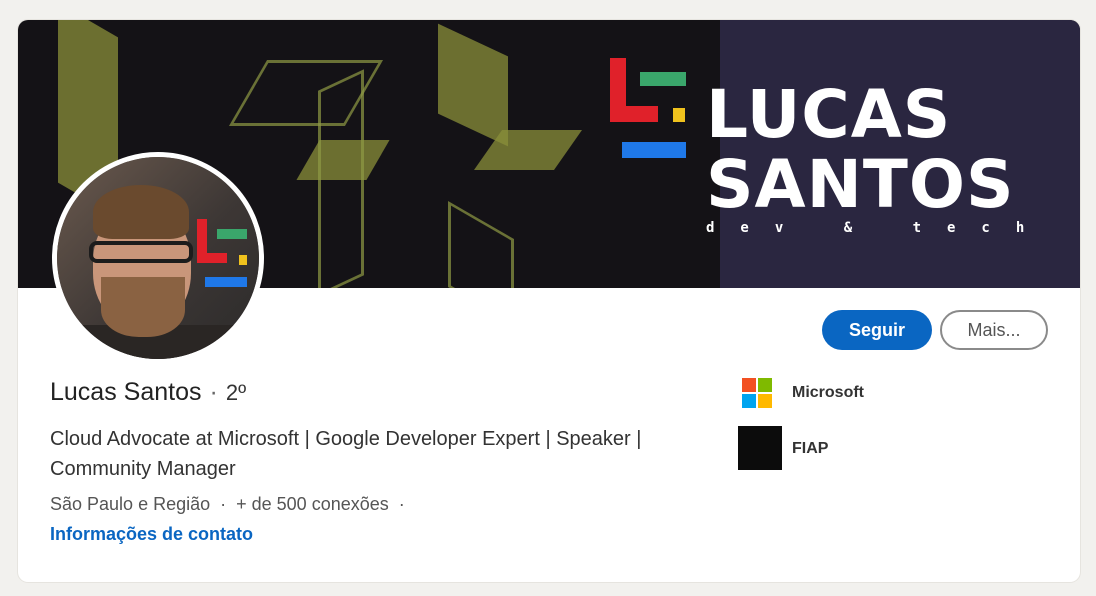  What do you see at coordinates (312, 504) in the screenshot?
I see `profile-connections: + de 500 conexões` at bounding box center [312, 504].